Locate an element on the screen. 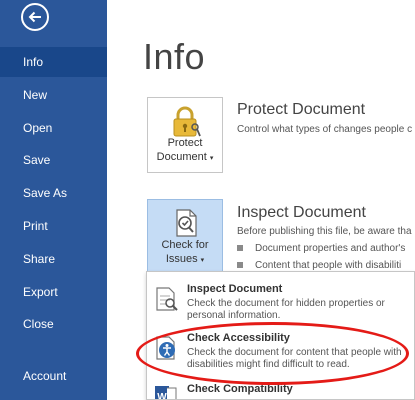 The height and width of the screenshot is (400, 415). menu-item-check-compatibility: W Check Compatibility is located at coordinates (280, 390).